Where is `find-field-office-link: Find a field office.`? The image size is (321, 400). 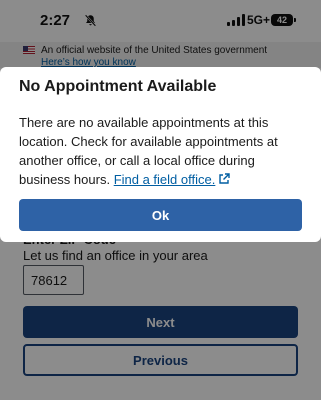
find-field-office-link: Find a field office. is located at coordinates (172, 179).